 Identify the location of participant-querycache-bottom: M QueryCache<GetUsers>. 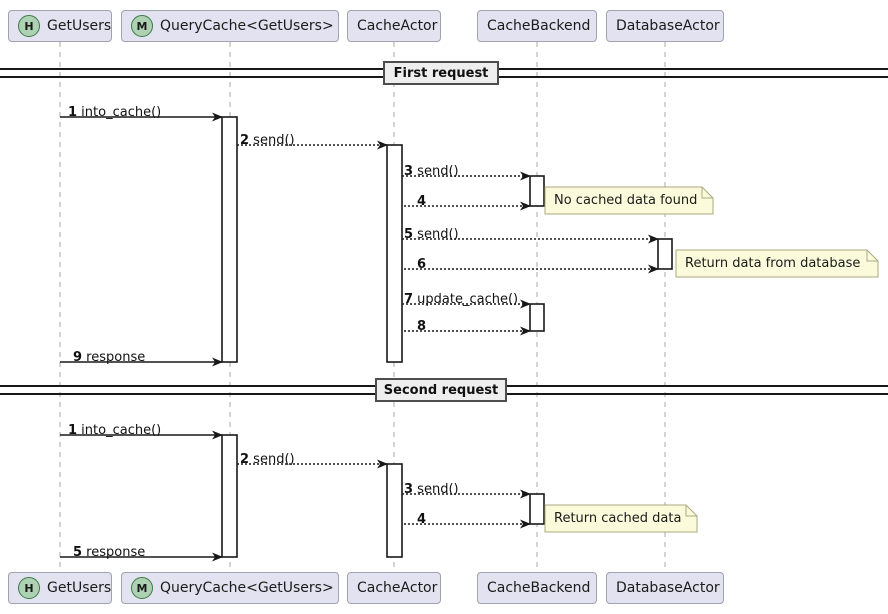
(230, 588).